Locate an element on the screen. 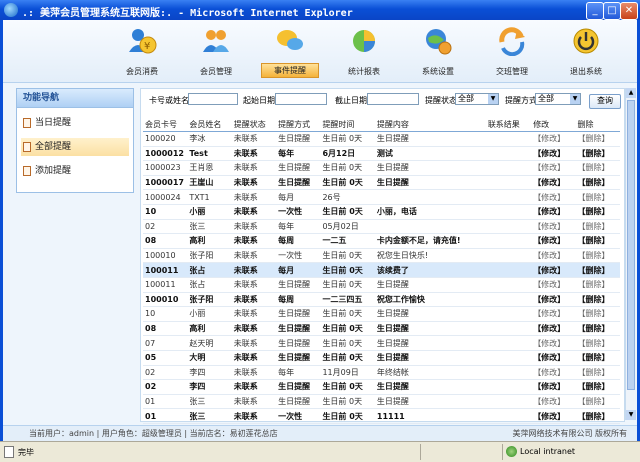 This screenshot has height=462, width=640. maximize-button: □ is located at coordinates (612, 11).